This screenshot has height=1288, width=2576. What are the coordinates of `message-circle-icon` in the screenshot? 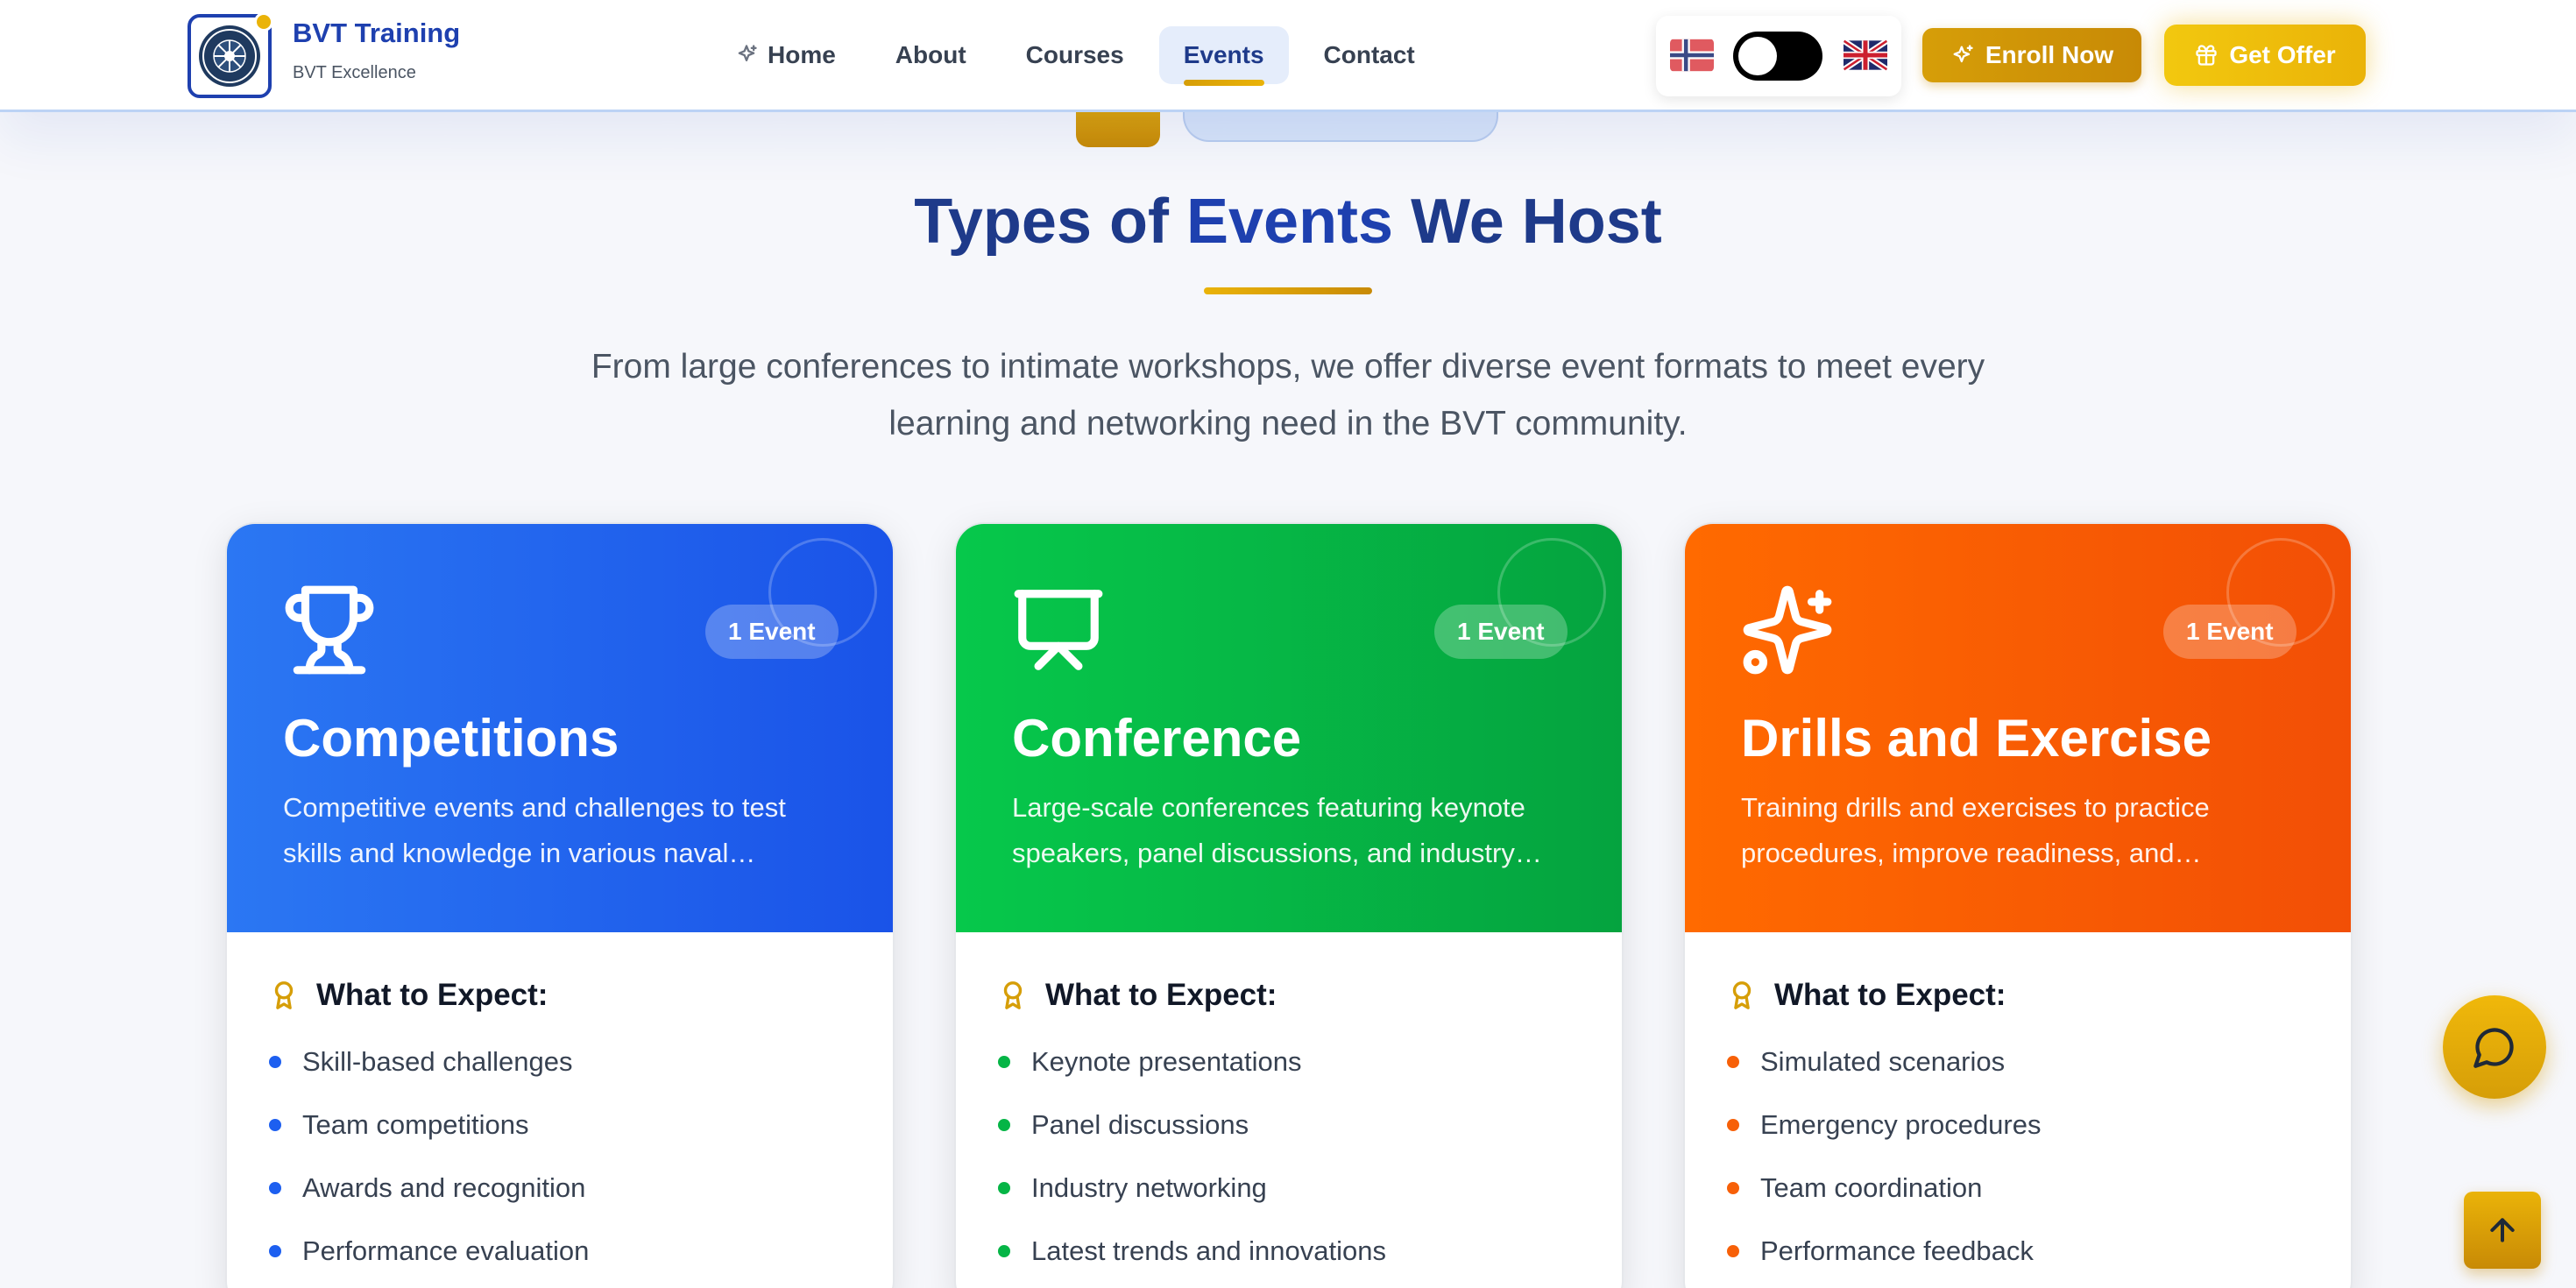 It's located at (2493, 1048).